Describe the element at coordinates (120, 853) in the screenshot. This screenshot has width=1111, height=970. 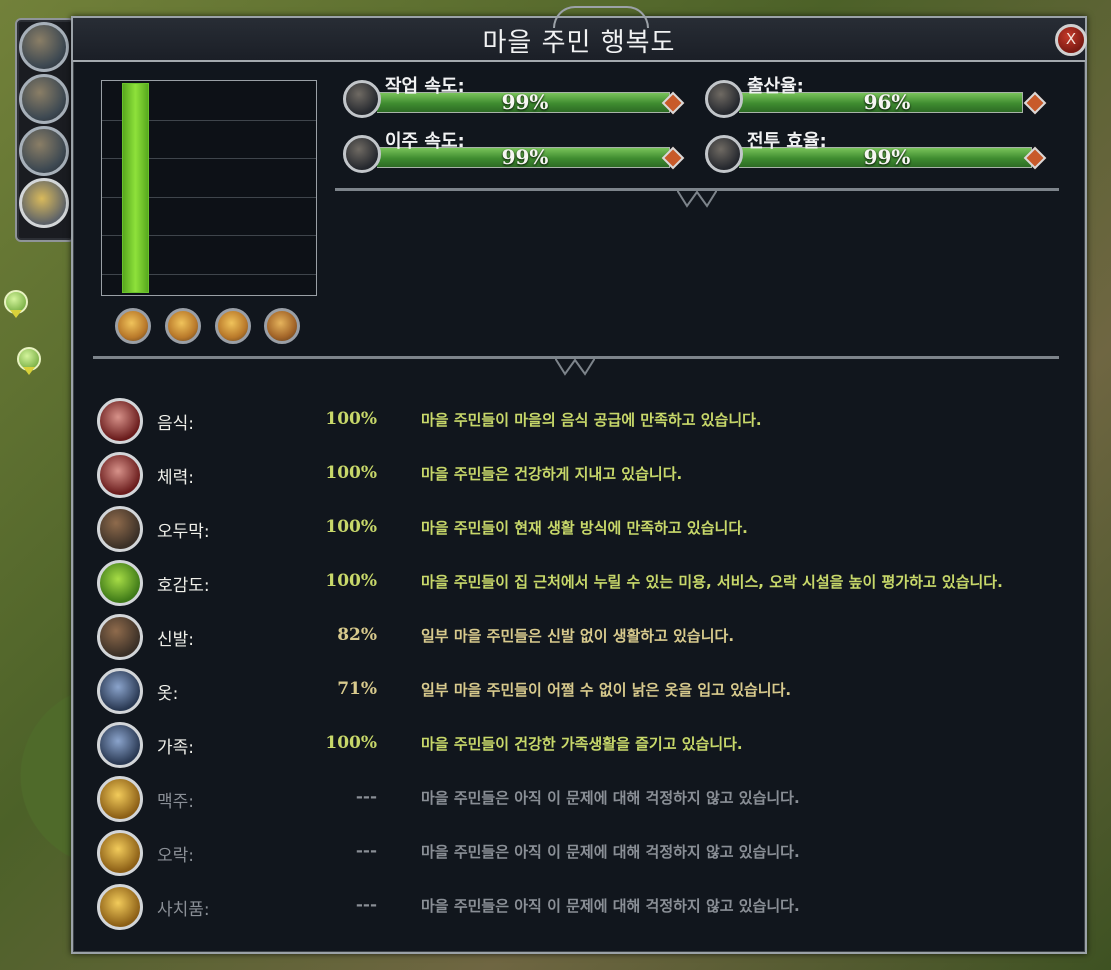
I see `crossed-tools-icon` at that location.